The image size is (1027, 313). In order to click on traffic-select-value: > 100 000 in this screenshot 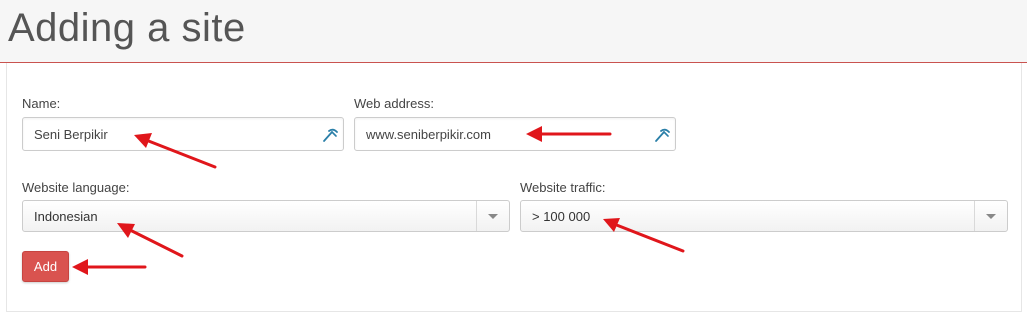, I will do `click(561, 216)`.